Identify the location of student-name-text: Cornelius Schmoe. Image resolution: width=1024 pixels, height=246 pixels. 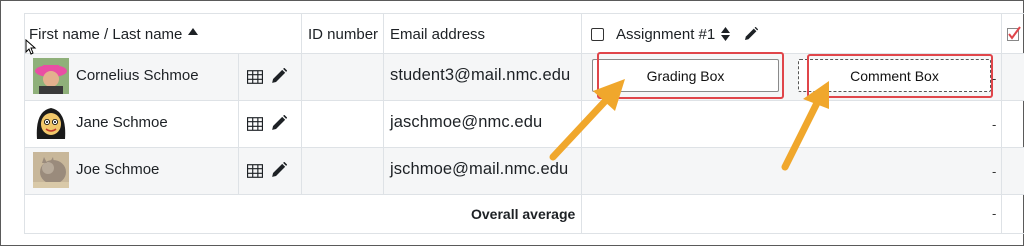
(137, 75).